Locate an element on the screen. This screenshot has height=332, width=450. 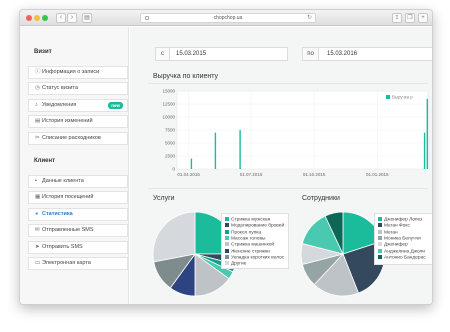
send-icon: ➤ is located at coordinates (37, 247).